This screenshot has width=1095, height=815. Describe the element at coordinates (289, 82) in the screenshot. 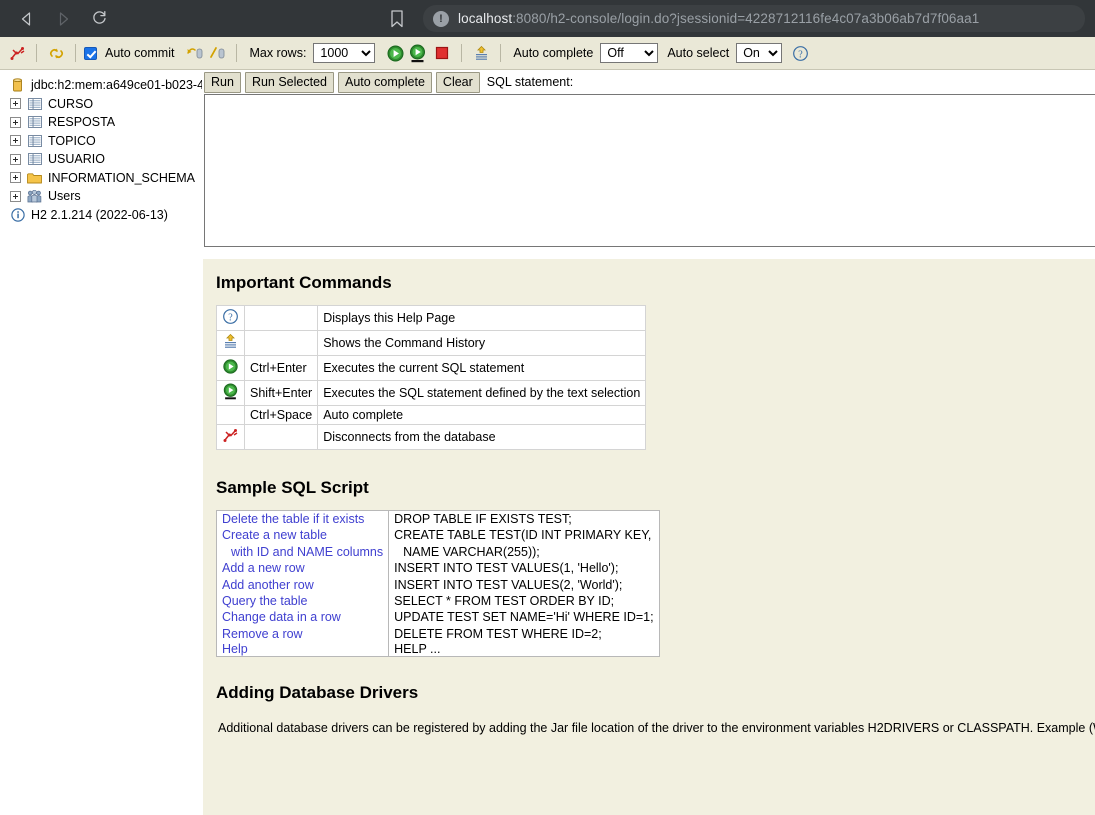

I see `run-selected-button: Run Selected` at that location.